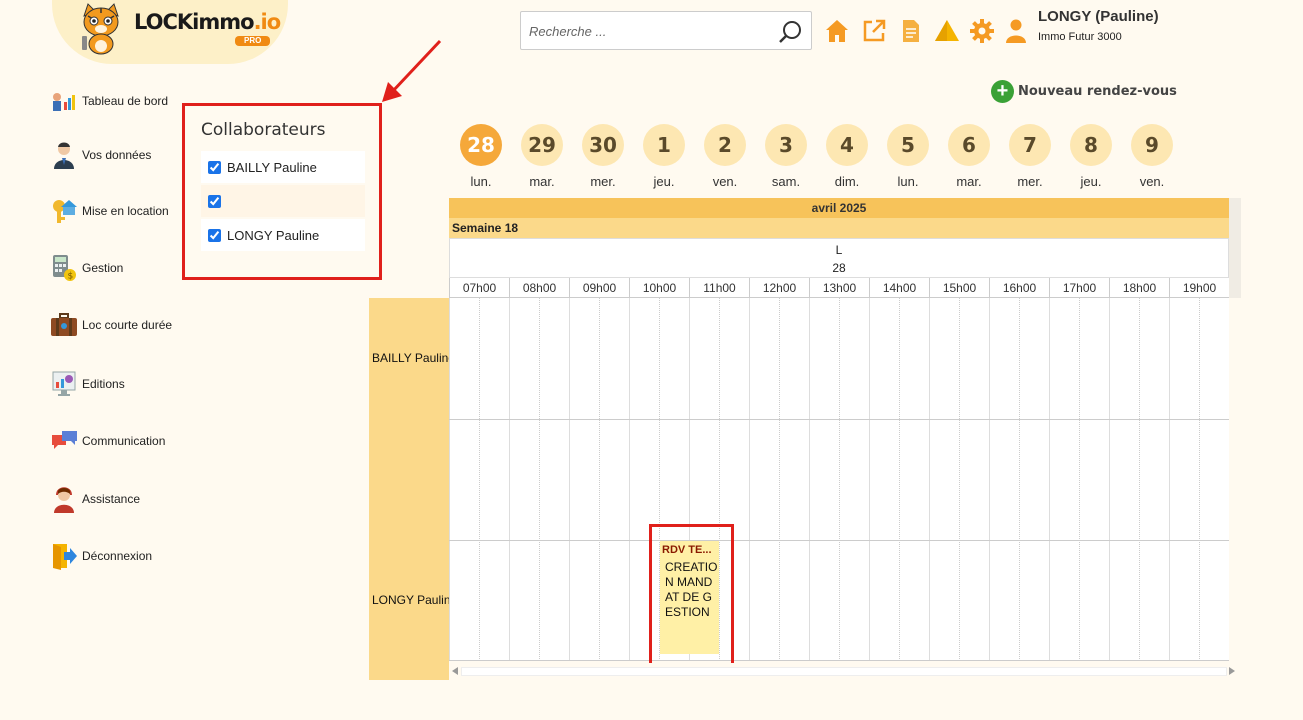 This screenshot has width=1303, height=720. I want to click on sidebar-item-communication: Communication, so click(107, 441).